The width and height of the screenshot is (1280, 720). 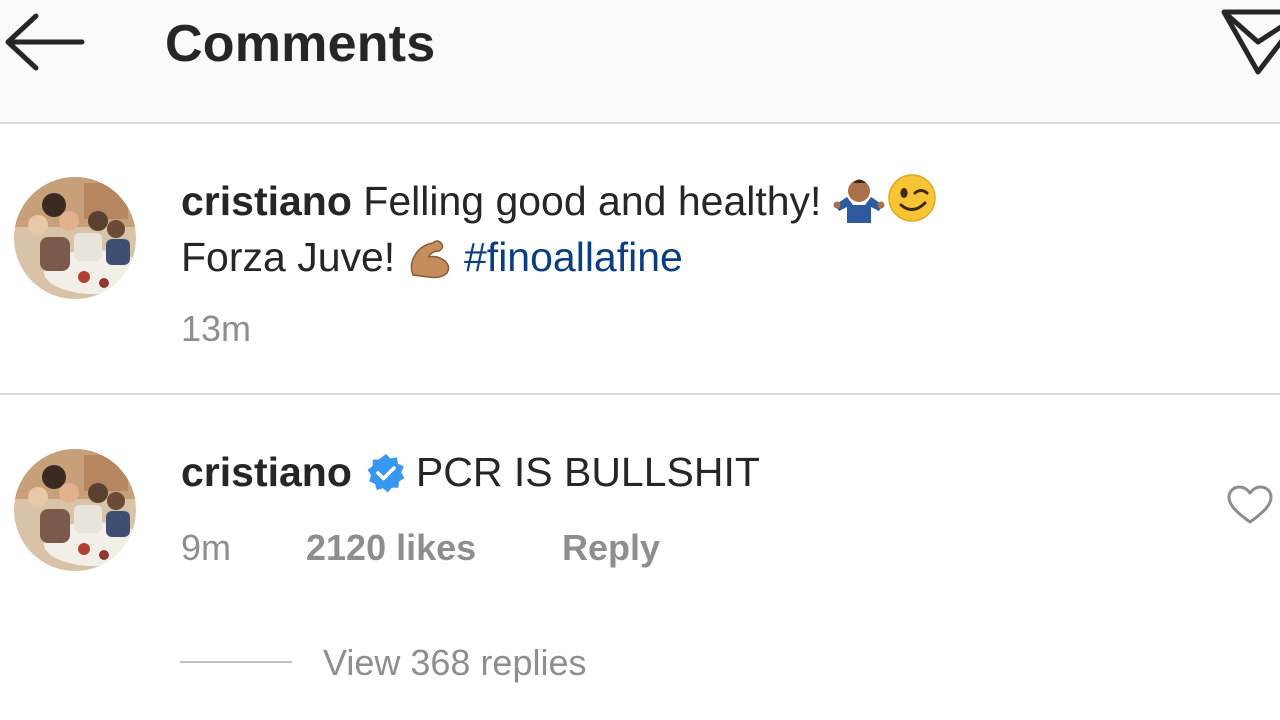 I want to click on replies-divider-line, so click(x=236, y=662).